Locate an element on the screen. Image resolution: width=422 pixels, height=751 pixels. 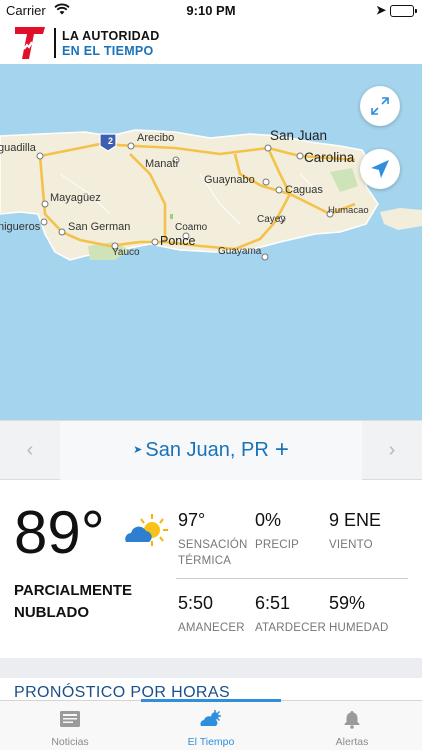
weather-icon is located at coordinates (210, 718).